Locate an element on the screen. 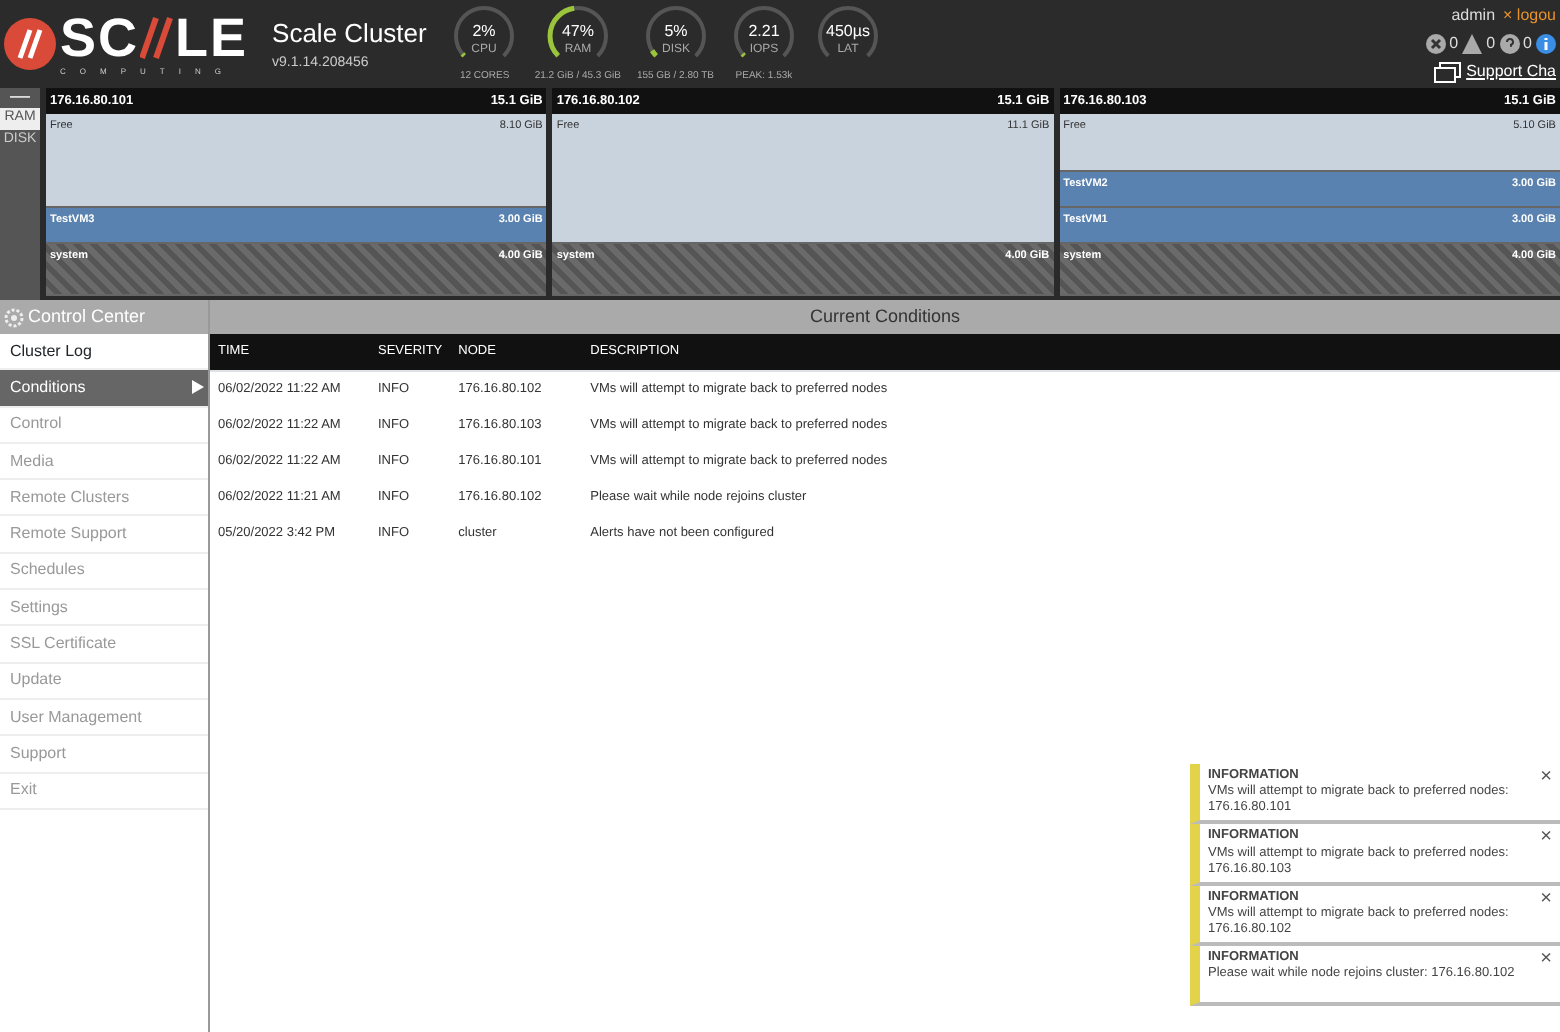 The height and width of the screenshot is (1032, 1560). arrow-icon is located at coordinates (198, 387).